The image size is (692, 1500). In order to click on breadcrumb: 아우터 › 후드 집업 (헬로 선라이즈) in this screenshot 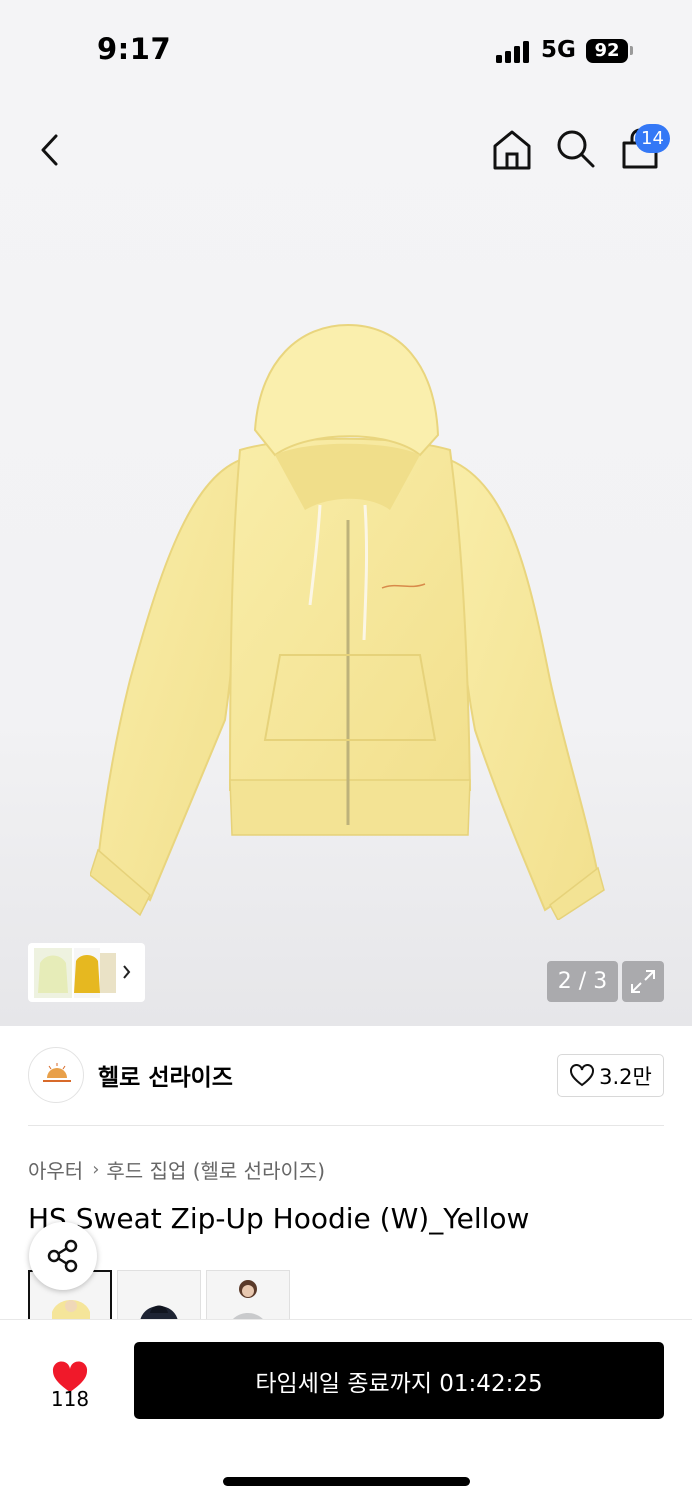, I will do `click(176, 1169)`.